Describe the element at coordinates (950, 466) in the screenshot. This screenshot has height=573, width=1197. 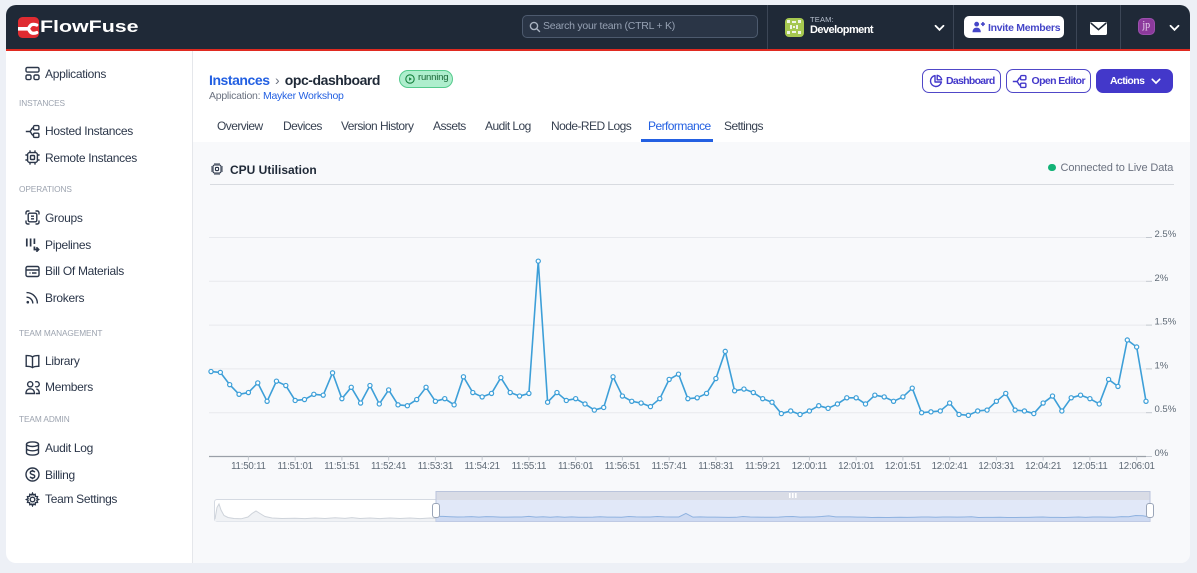
I see `svg-text: 12:02:41` at that location.